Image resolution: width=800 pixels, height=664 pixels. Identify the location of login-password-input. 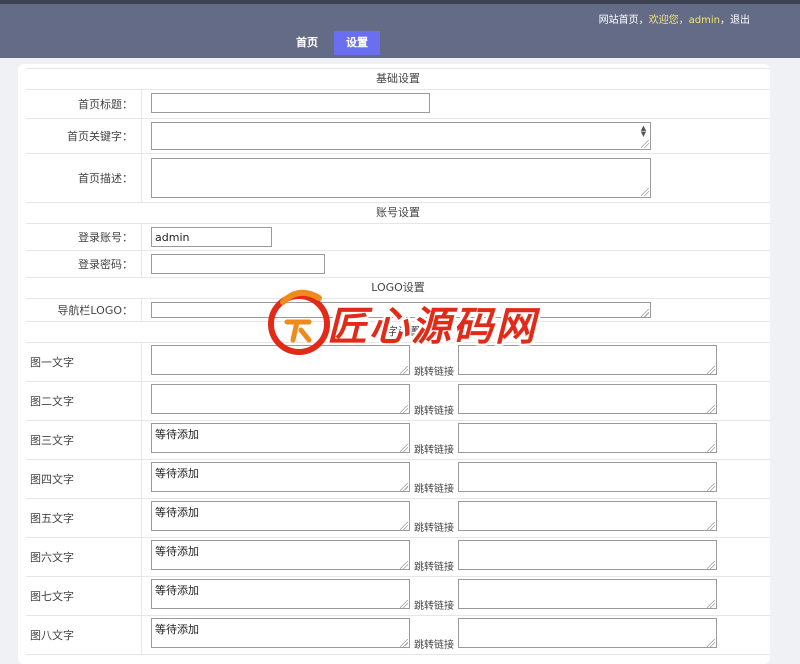
(238, 264).